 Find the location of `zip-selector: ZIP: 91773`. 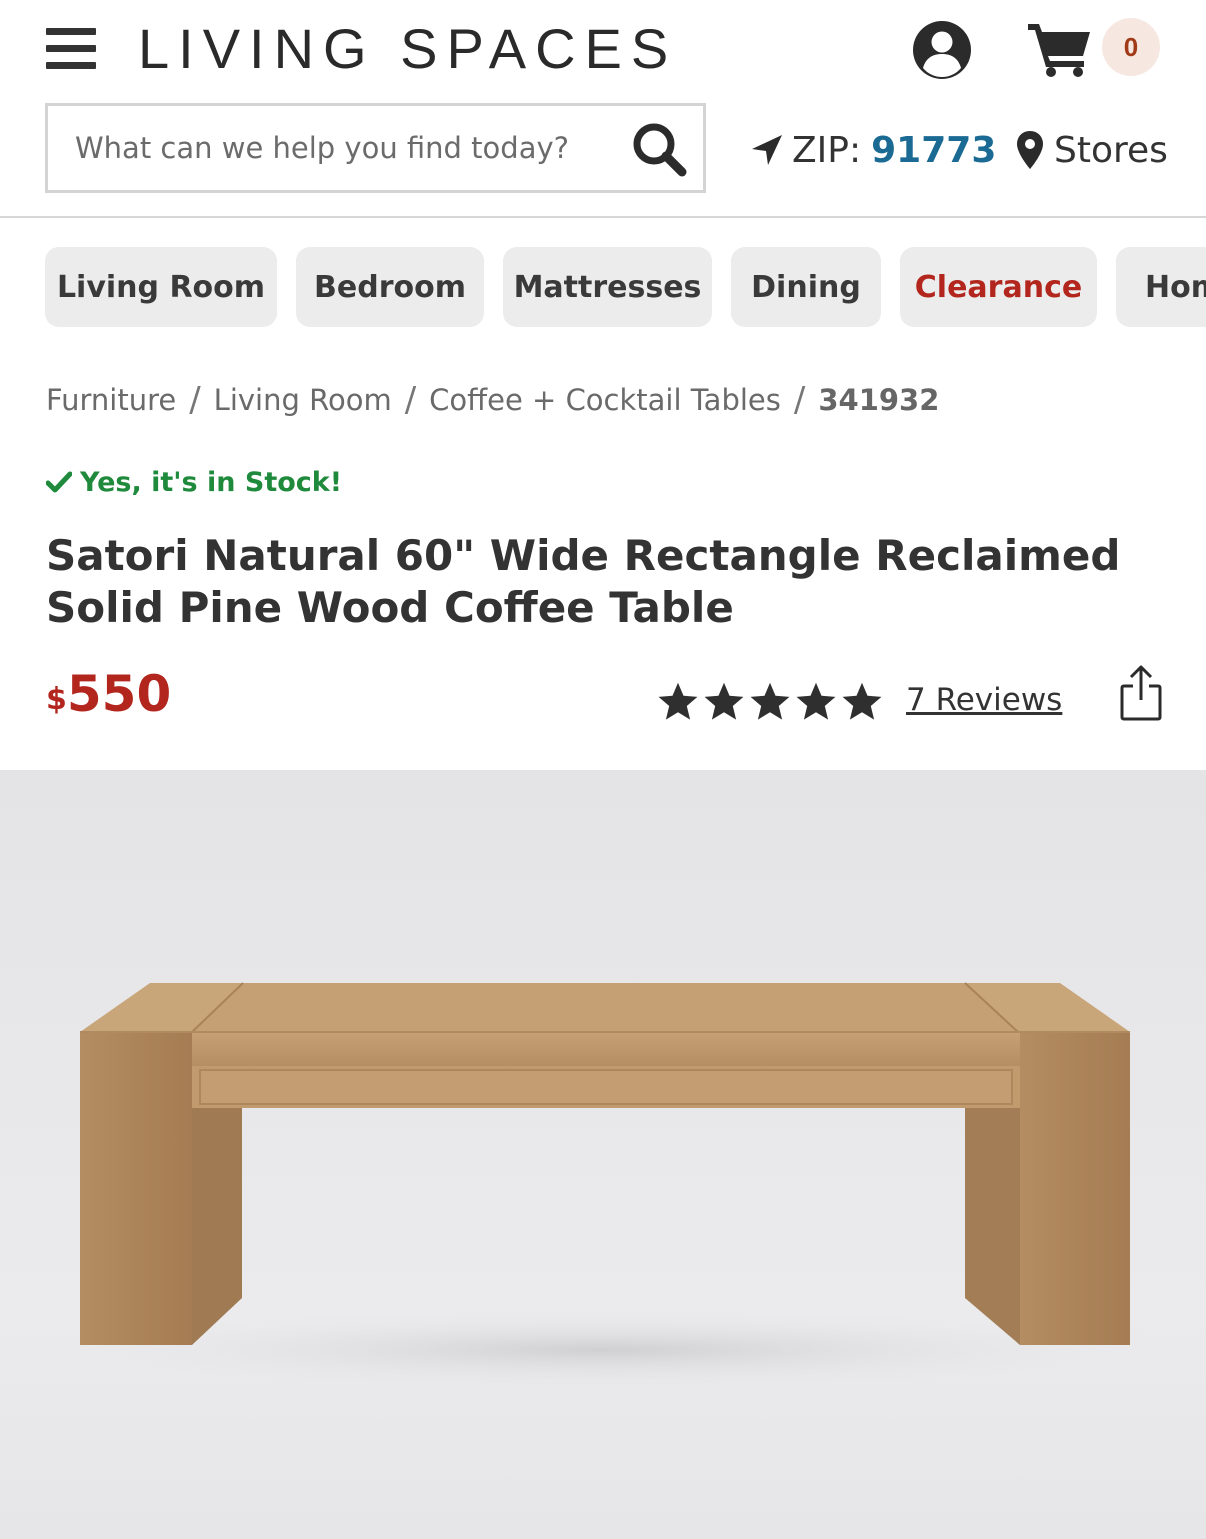

zip-selector: ZIP: 91773 is located at coordinates (873, 150).